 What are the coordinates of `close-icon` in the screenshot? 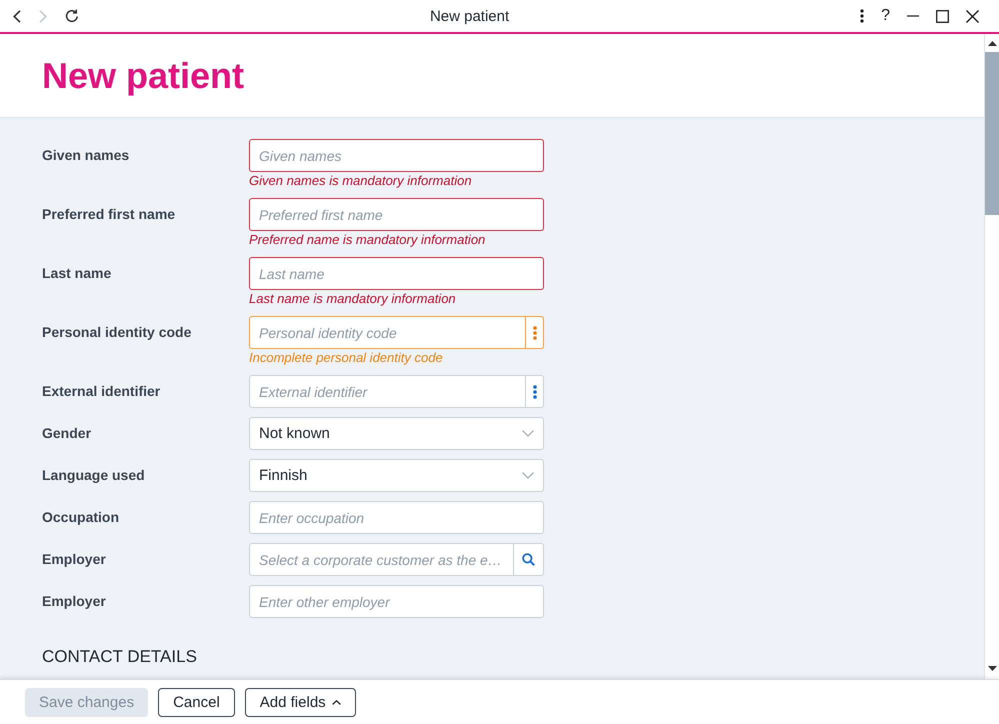 It's located at (972, 16).